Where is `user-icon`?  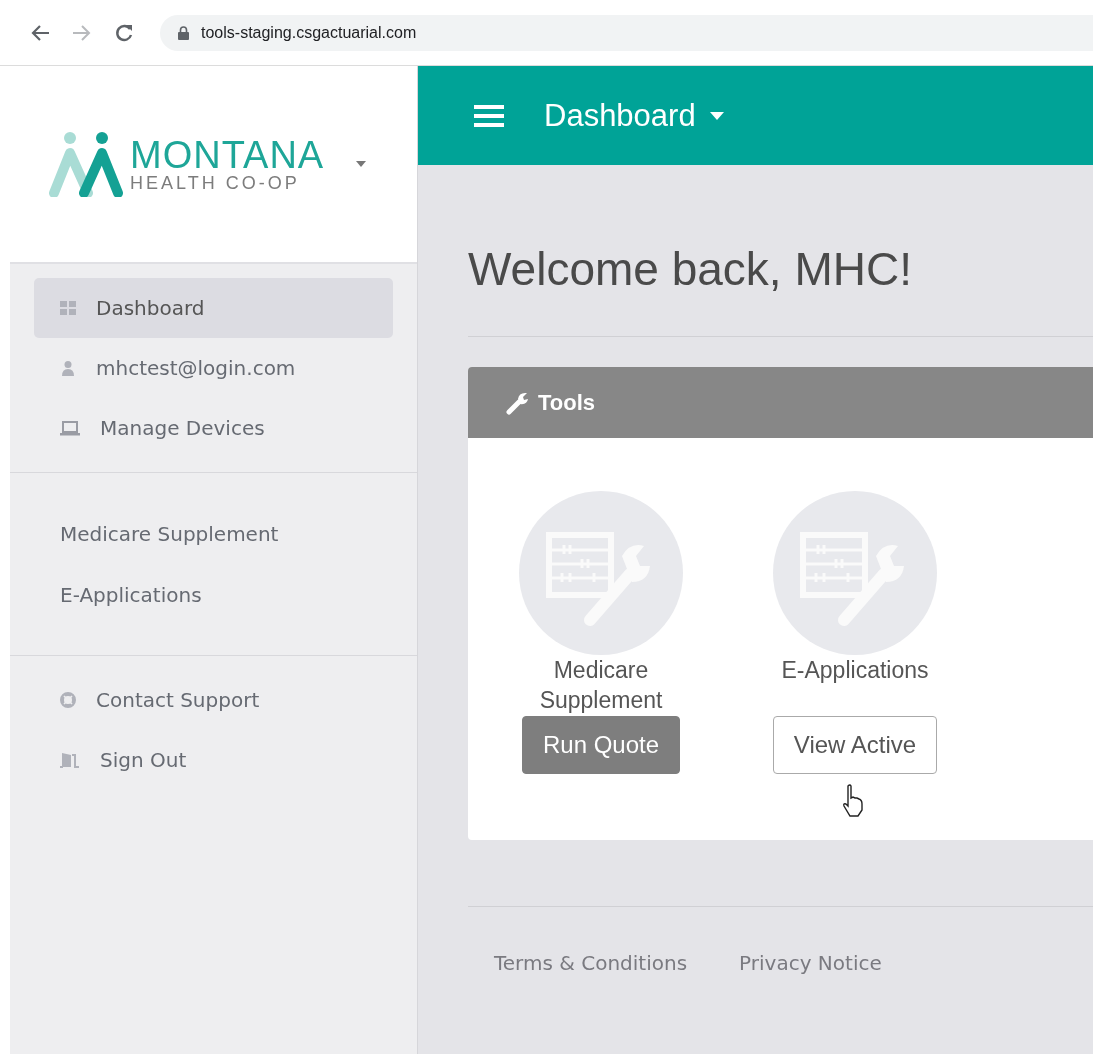
user-icon is located at coordinates (68, 368).